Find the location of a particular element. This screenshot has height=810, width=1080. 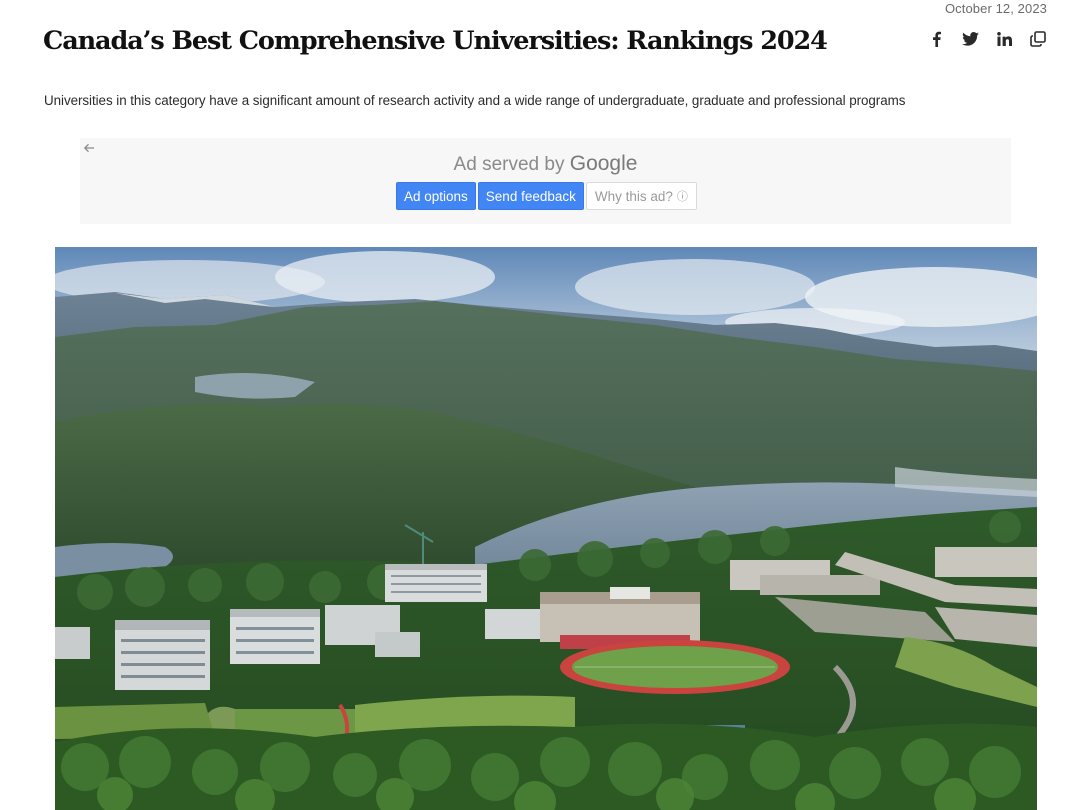

info-icon: ⓘ is located at coordinates (682, 197).